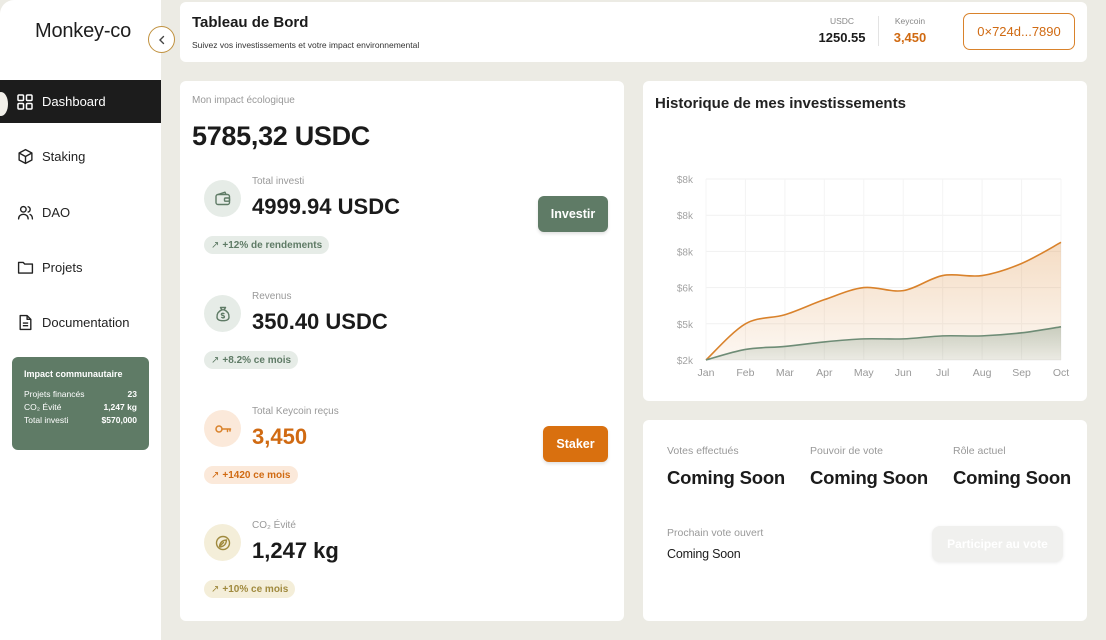  I want to click on impact-row-label: Total investi, so click(46, 420).